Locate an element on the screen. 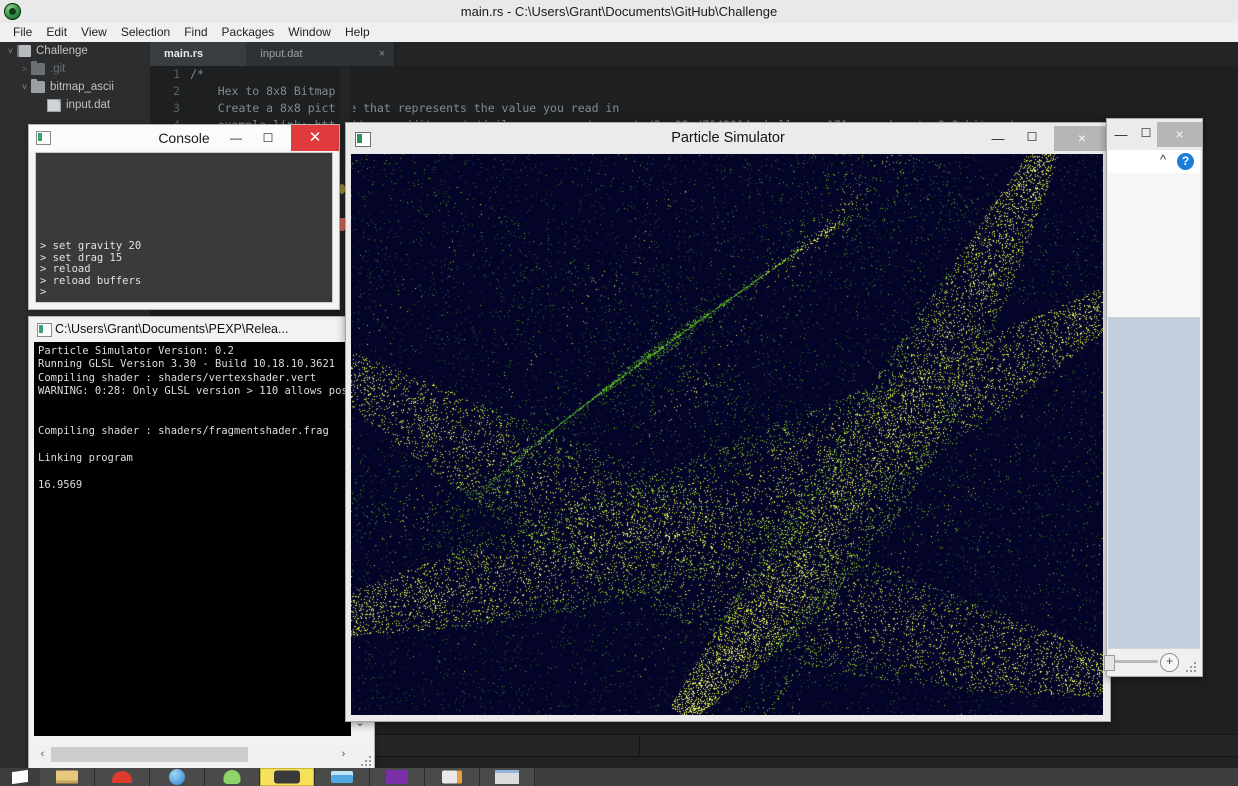  dark-window-icon is located at coordinates (287, 777).